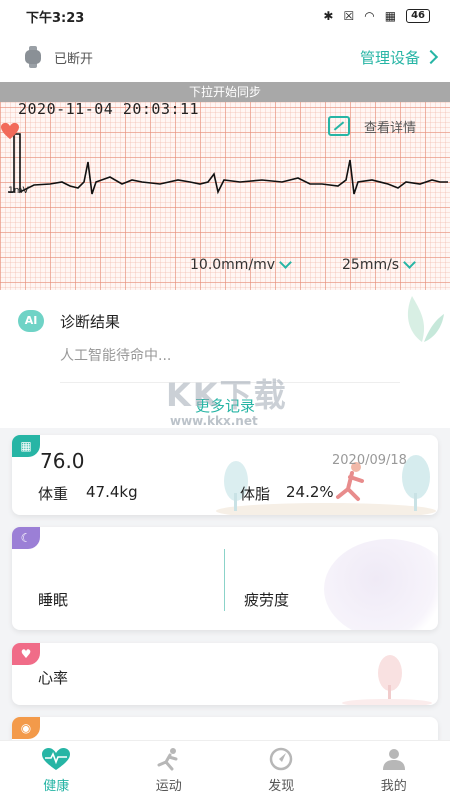  Describe the element at coordinates (168, 786) in the screenshot. I see `tab-sport-label: 运动` at that location.